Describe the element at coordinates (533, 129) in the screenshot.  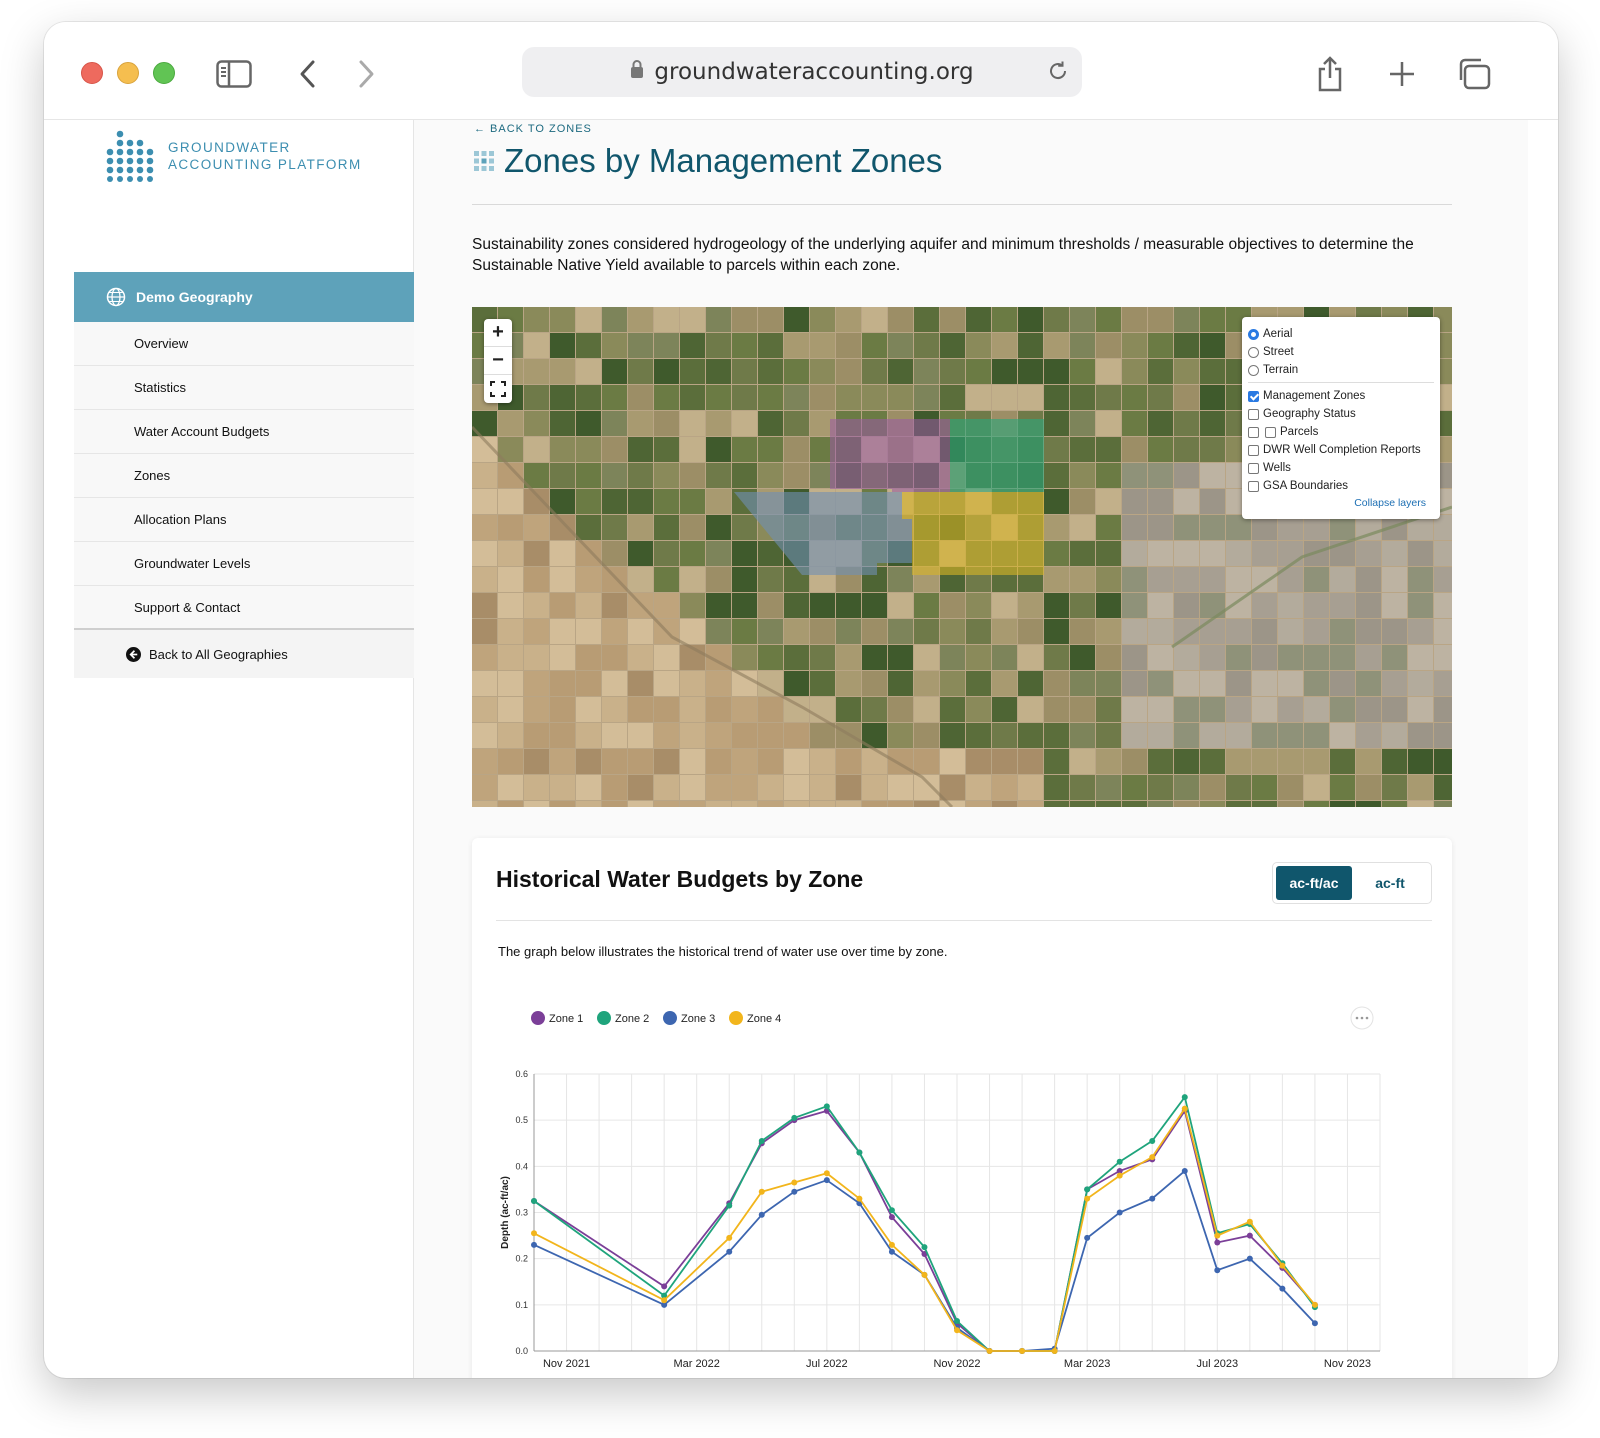
I see `back-to-zones-link: ← BACK TO ZONES` at that location.